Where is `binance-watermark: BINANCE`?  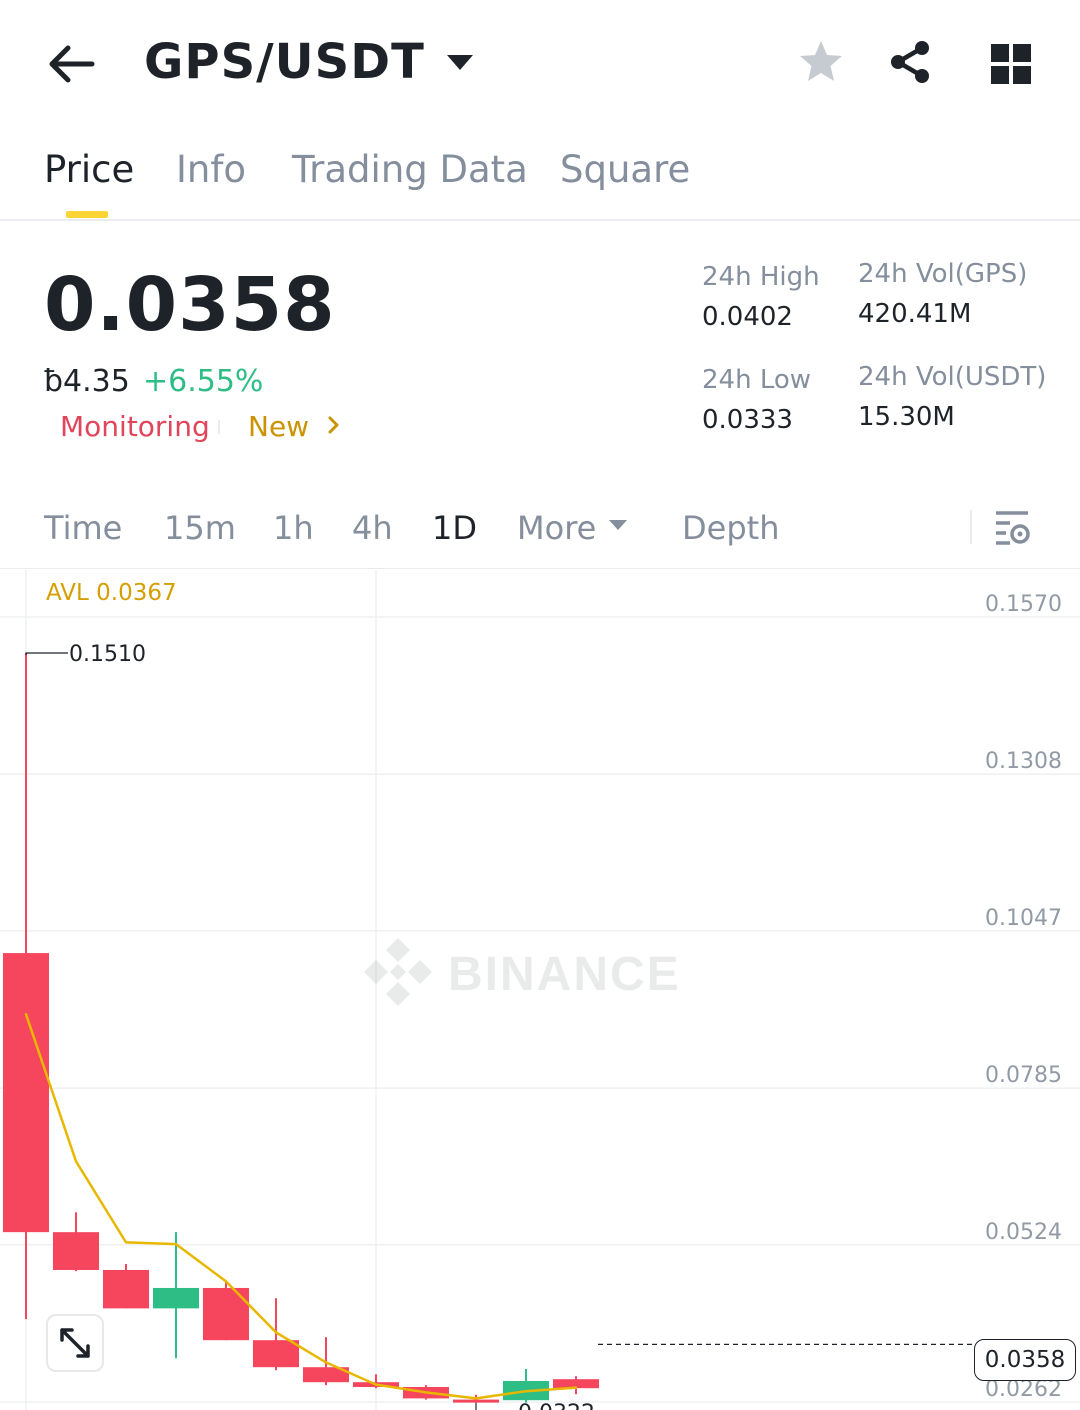 binance-watermark: BINANCE is located at coordinates (522, 972).